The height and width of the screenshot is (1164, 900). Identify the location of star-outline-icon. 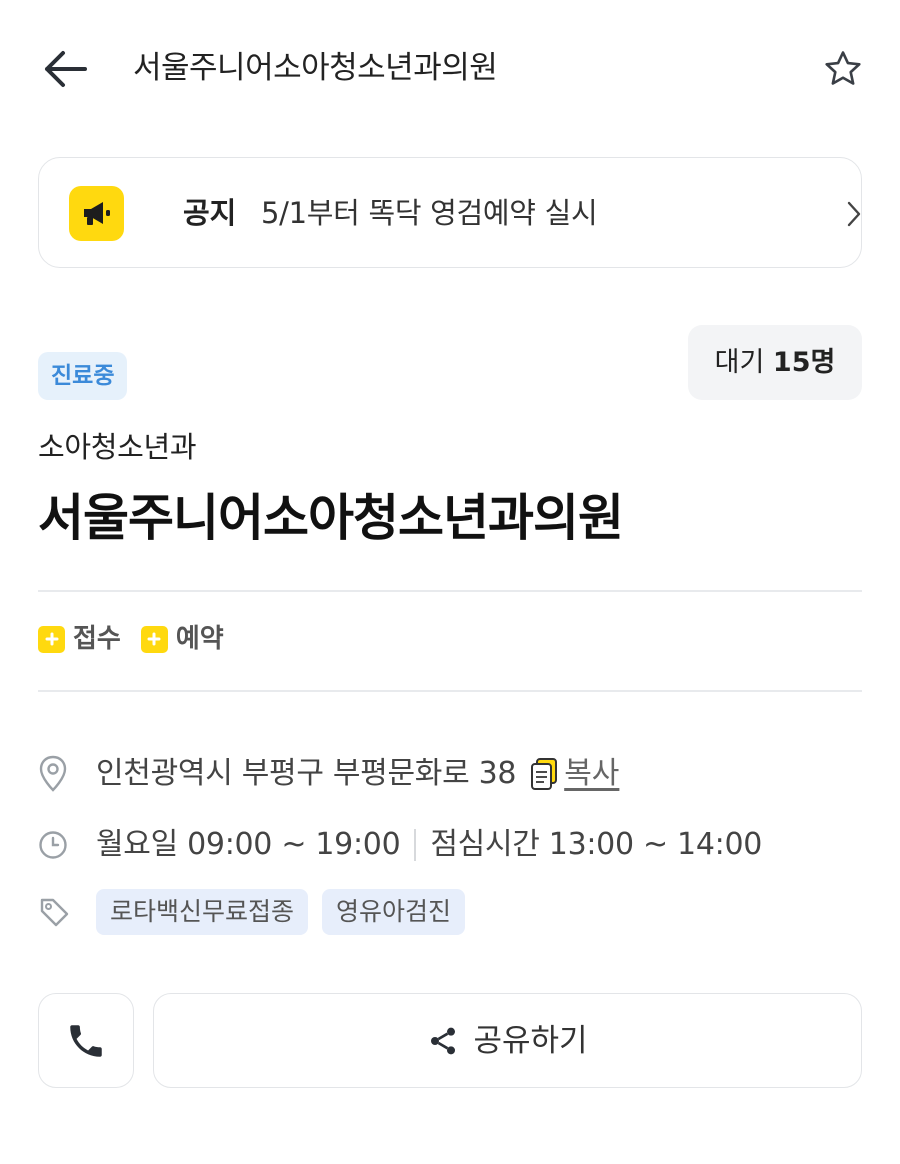
(843, 68).